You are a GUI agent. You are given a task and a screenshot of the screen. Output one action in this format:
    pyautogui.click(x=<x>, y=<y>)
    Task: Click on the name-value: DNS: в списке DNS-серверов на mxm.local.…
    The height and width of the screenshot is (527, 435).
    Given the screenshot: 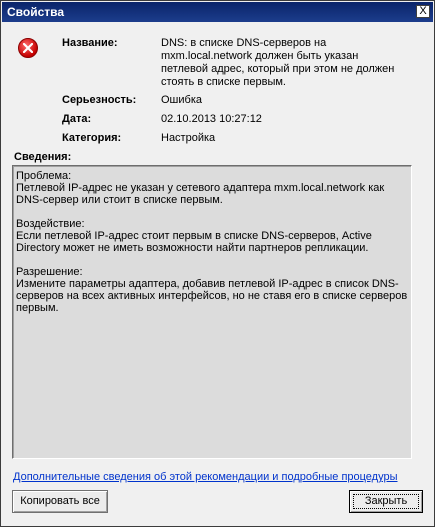 What is the action you would take?
    pyautogui.click(x=278, y=62)
    